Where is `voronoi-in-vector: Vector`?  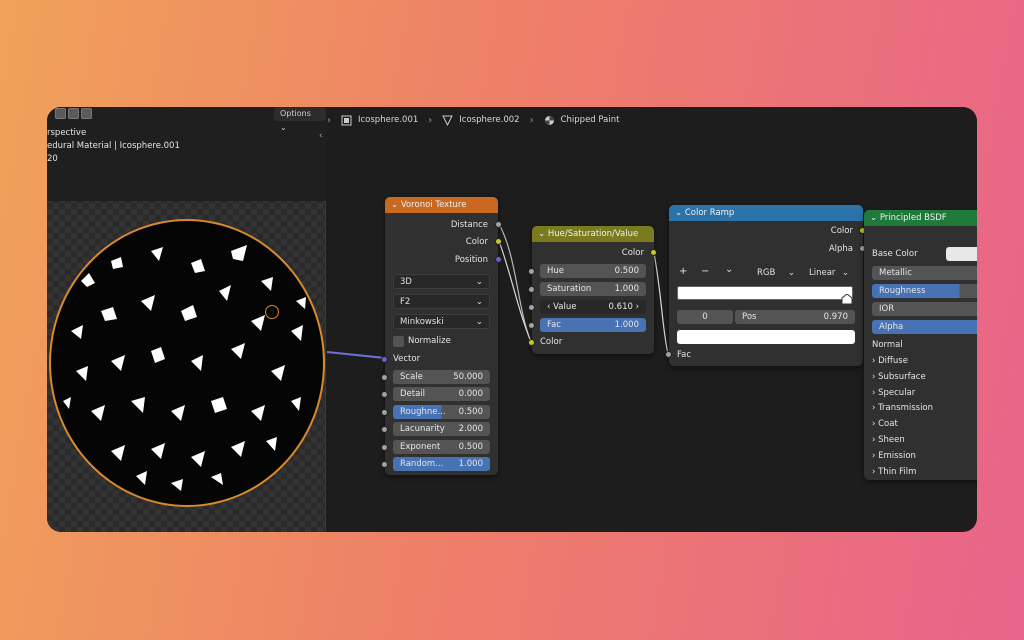
voronoi-in-vector: Vector is located at coordinates (407, 359).